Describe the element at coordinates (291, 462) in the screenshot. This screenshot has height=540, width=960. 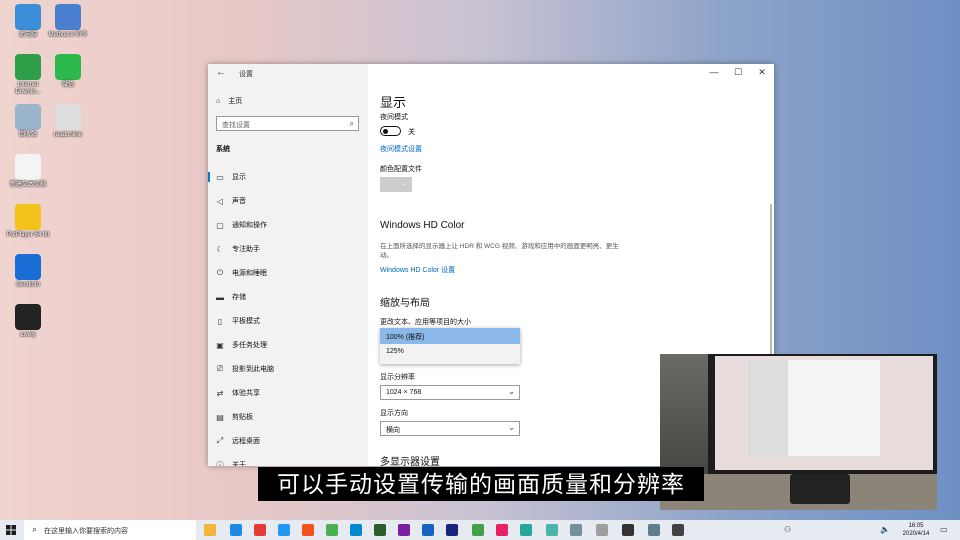
I see `sidebar-item: ⓘ 关于` at that location.